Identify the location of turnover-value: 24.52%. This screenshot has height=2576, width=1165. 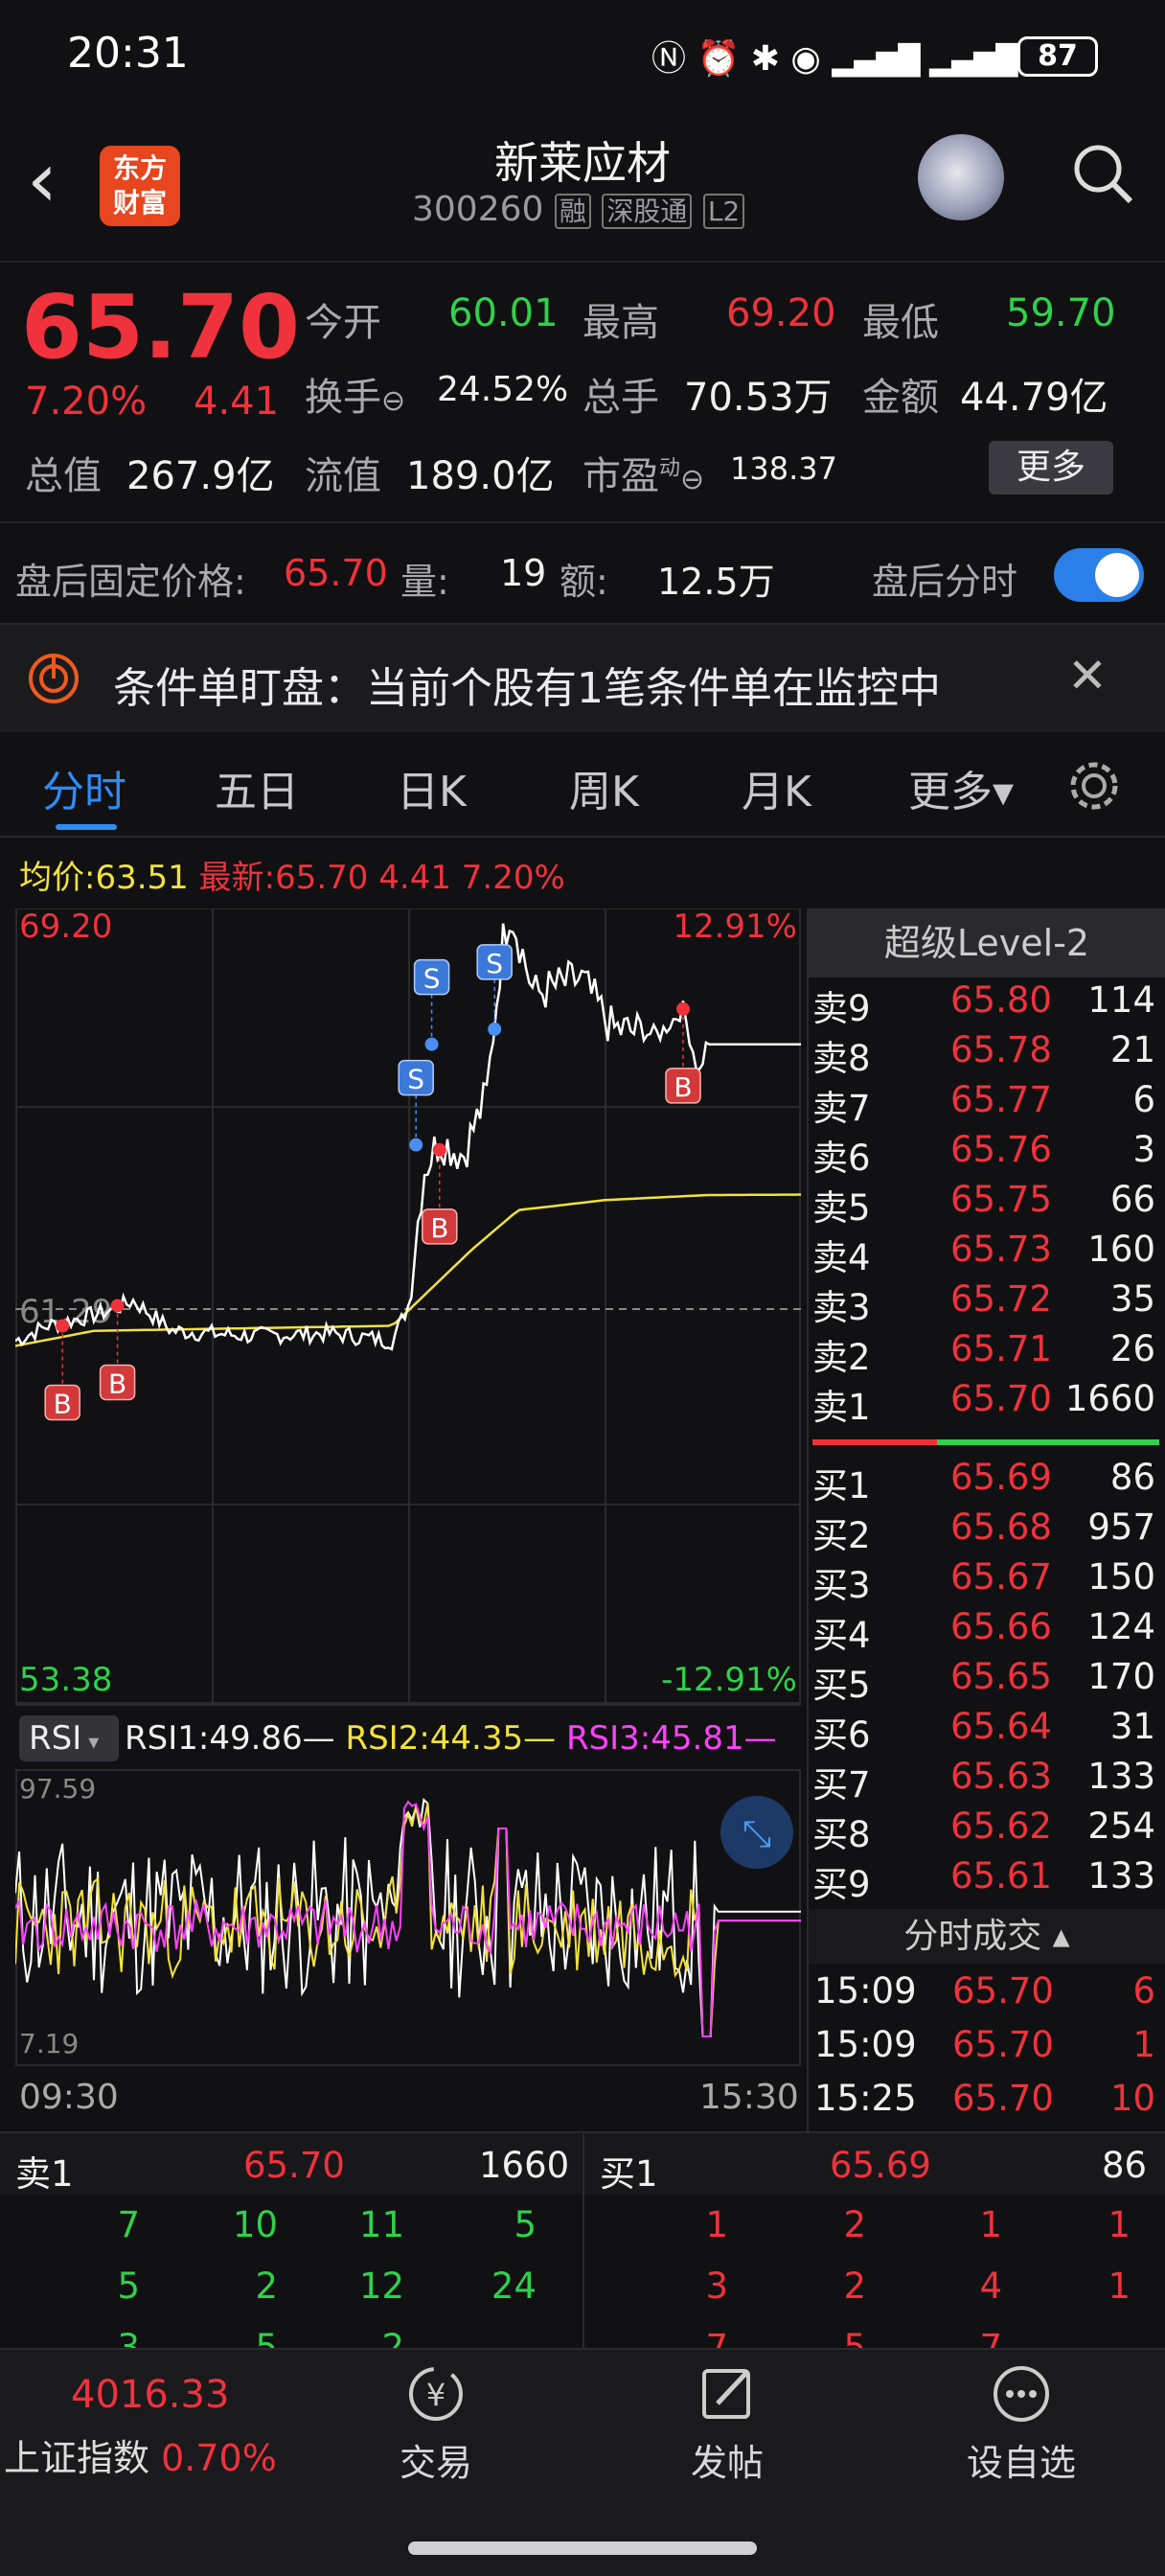
(503, 389).